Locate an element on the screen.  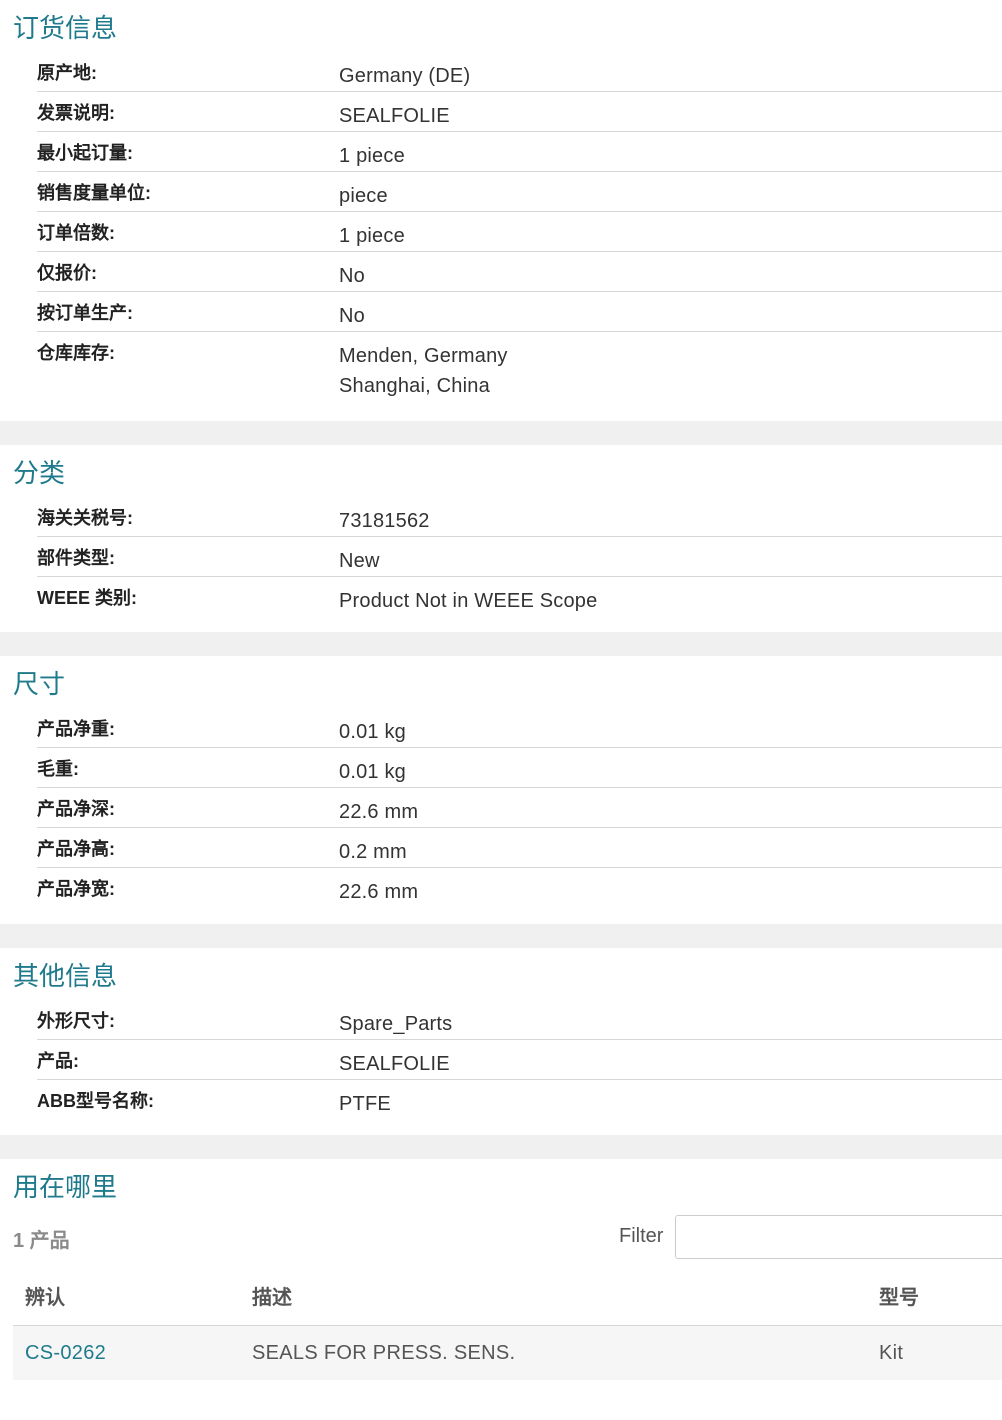
info-row: 产品净高: 0.2 mm is located at coordinates (519, 848).